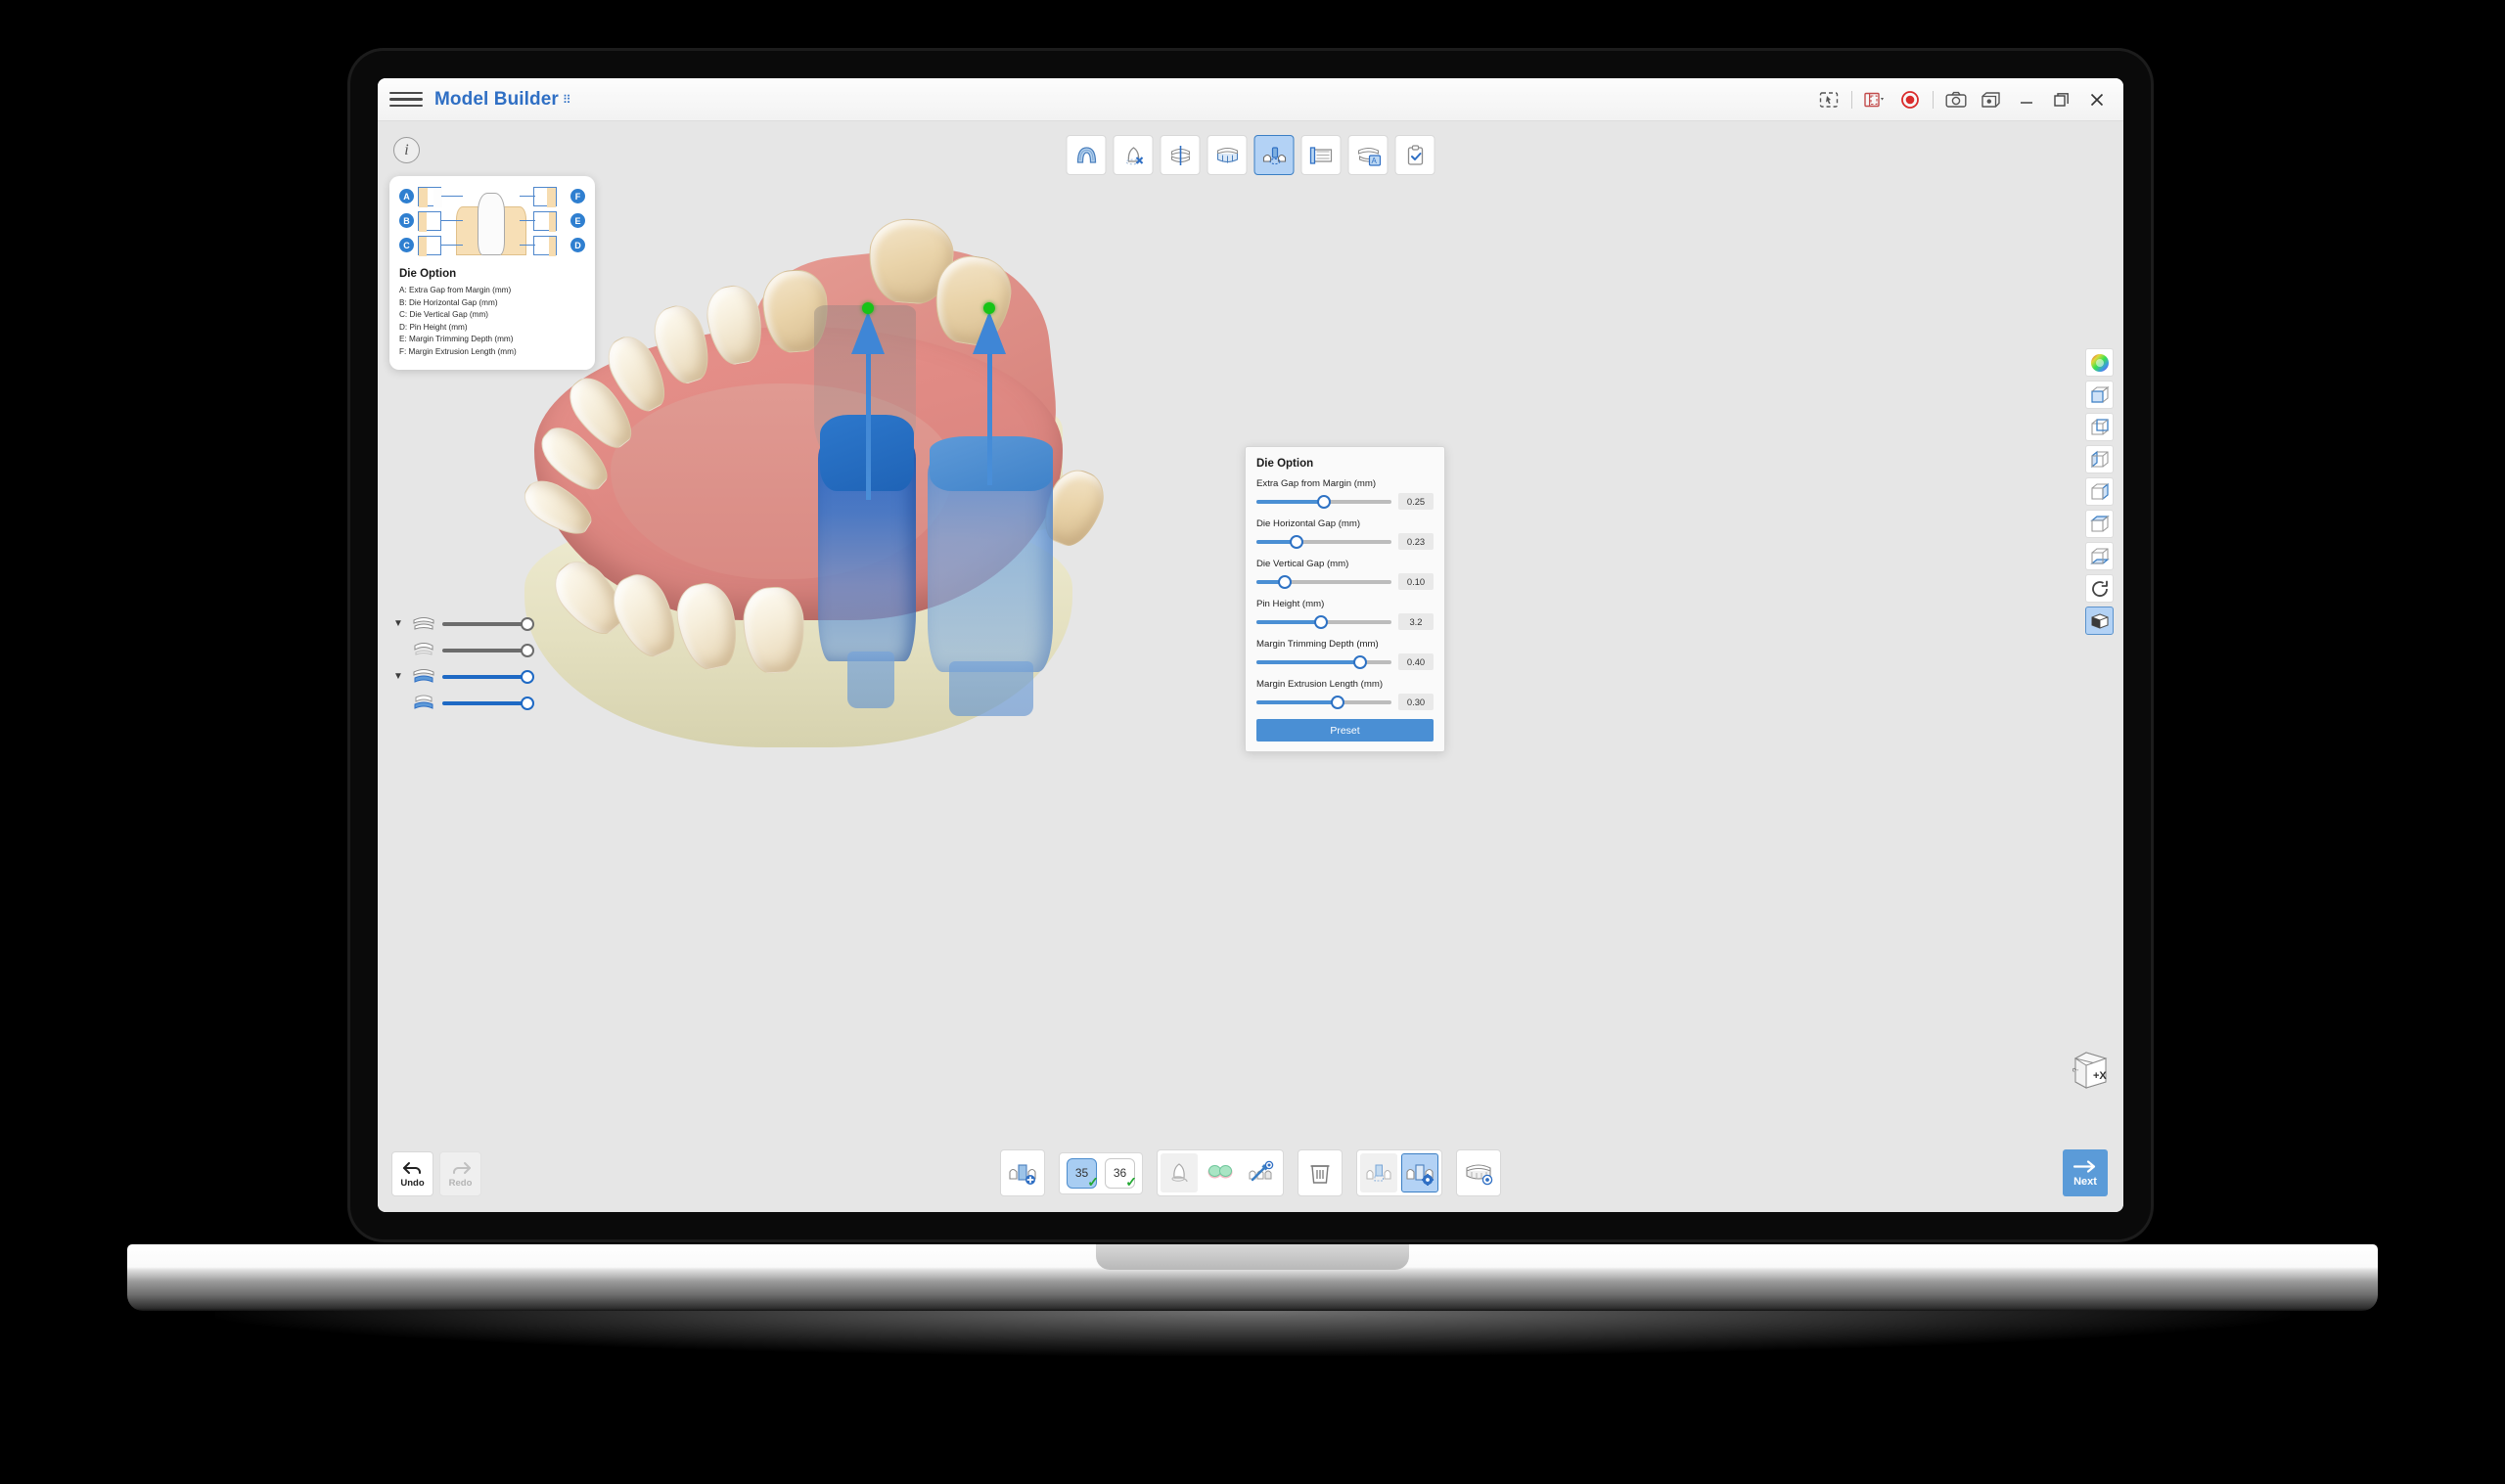 The height and width of the screenshot is (1484, 2505). Describe the element at coordinates (2099, 362) in the screenshot. I see `color-wheel-button` at that location.